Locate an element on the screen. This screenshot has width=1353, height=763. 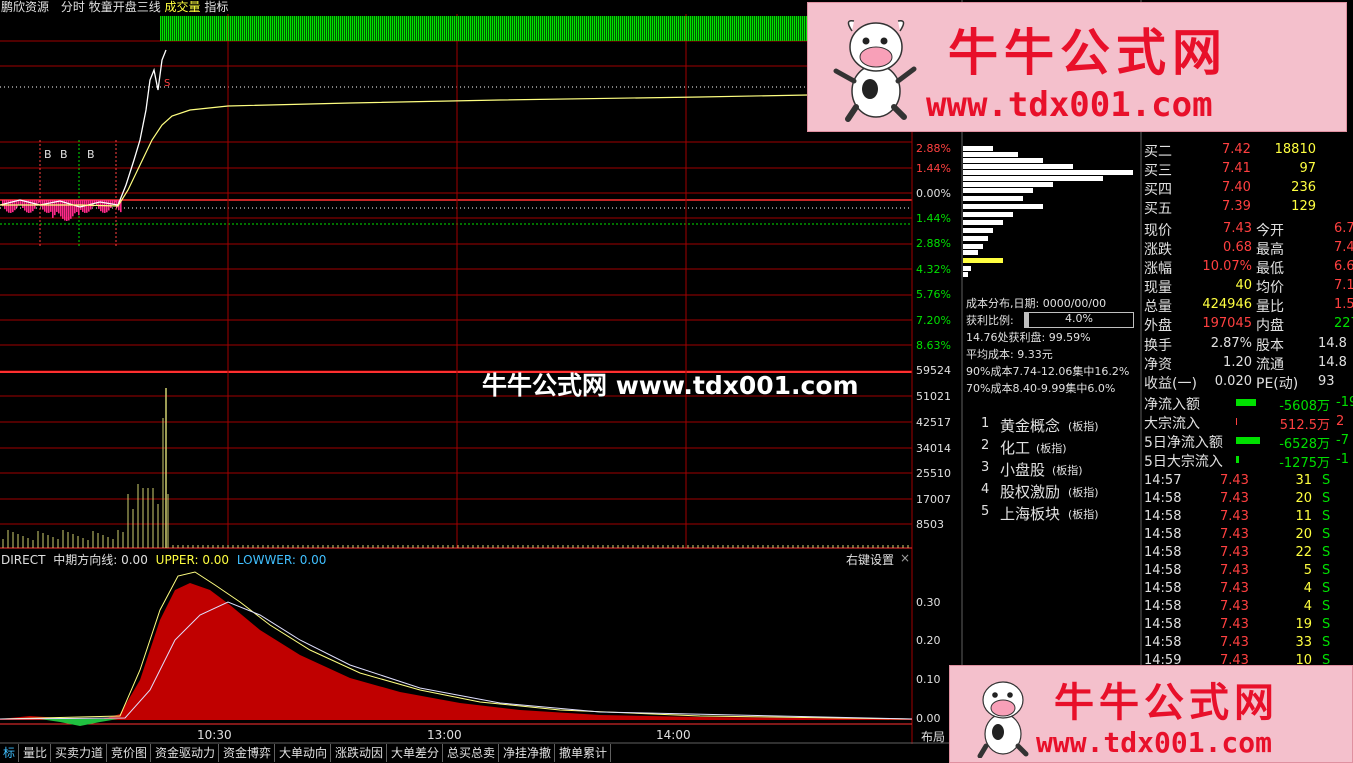
concept-tag: (板指) is located at coordinates (1083, 514).